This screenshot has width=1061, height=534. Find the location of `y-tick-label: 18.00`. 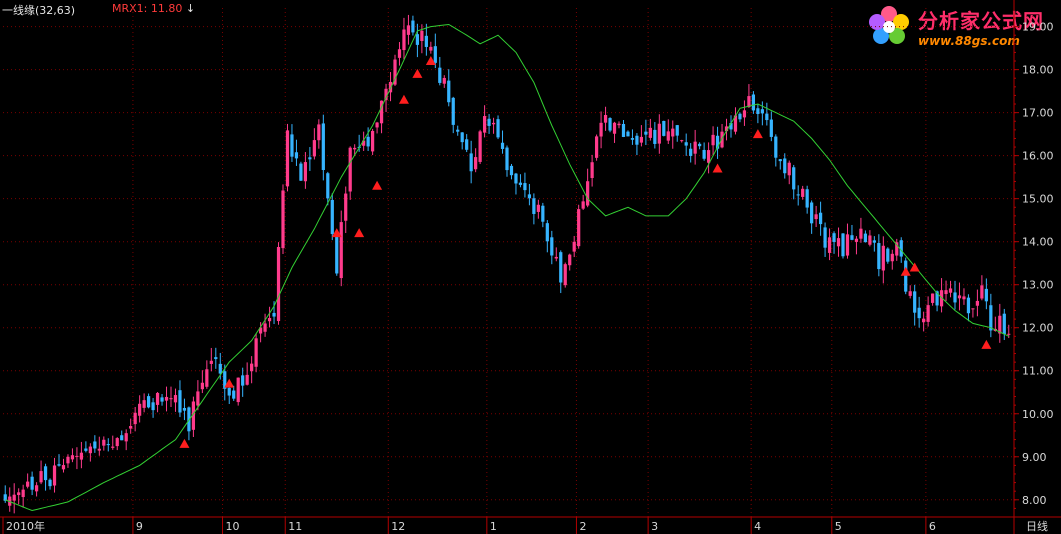

y-tick-label: 18.00 is located at coordinates (1038, 70).